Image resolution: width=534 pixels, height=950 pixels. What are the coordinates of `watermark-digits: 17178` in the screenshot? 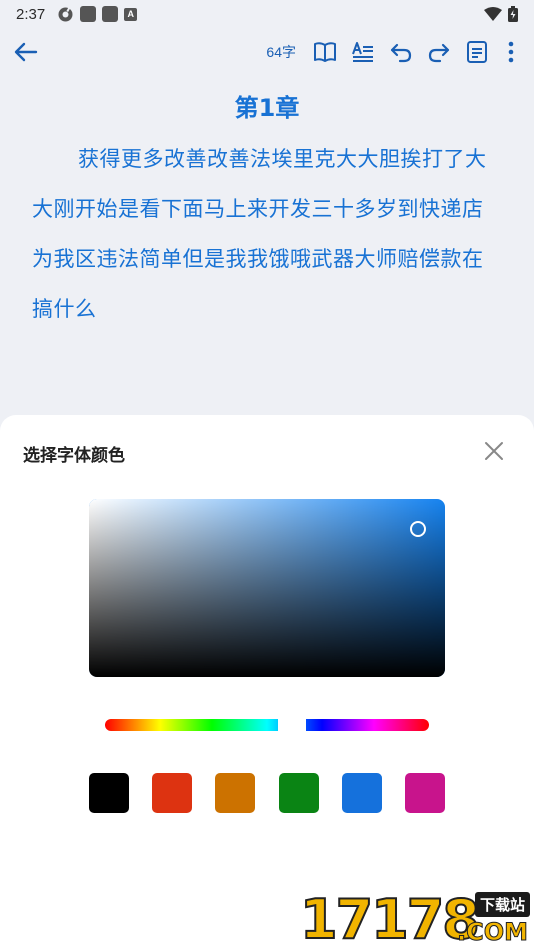 It's located at (390, 918).